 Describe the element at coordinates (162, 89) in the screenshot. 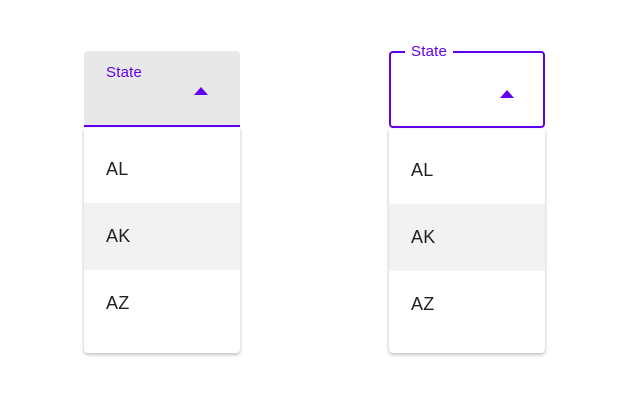

I see `state-select-filled: State` at that location.